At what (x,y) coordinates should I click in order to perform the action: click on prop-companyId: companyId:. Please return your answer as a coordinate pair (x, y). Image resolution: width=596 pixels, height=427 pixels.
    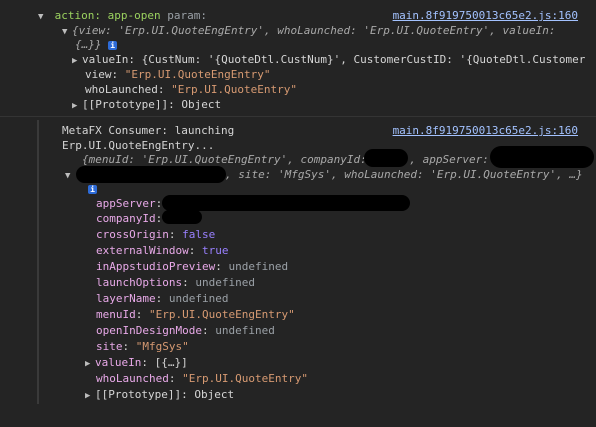
    Looking at the image, I should click on (129, 218).